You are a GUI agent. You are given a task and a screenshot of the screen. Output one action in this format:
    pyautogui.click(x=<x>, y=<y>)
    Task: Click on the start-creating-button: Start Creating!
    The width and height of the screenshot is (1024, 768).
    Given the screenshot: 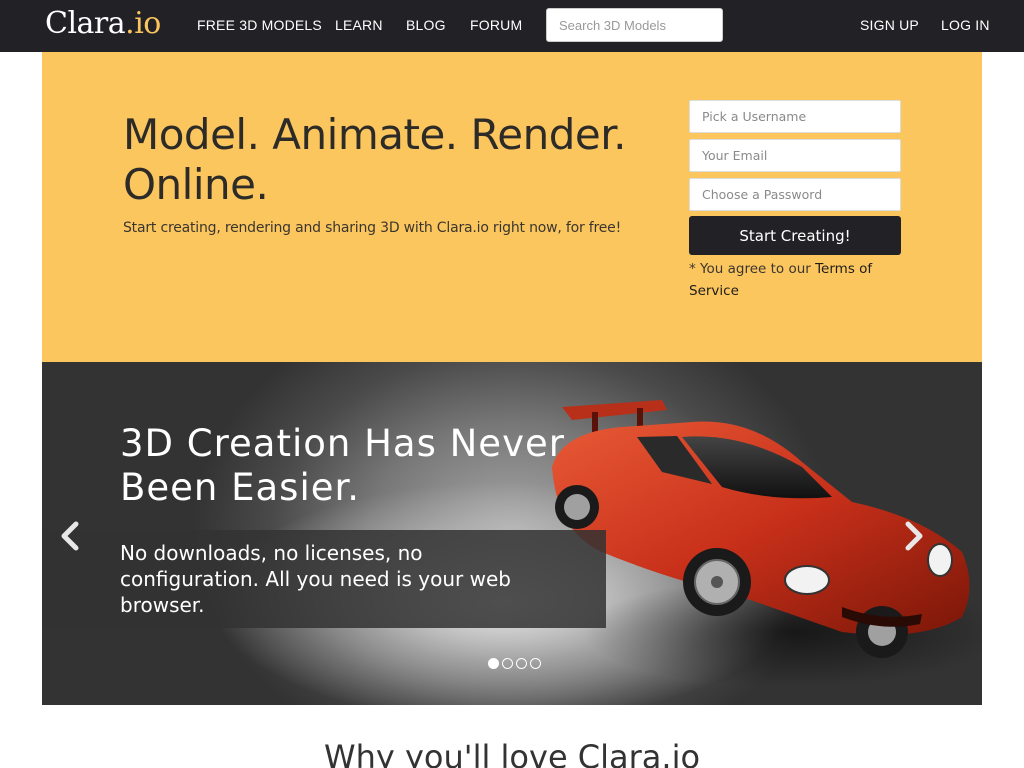 What is the action you would take?
    pyautogui.click(x=795, y=235)
    